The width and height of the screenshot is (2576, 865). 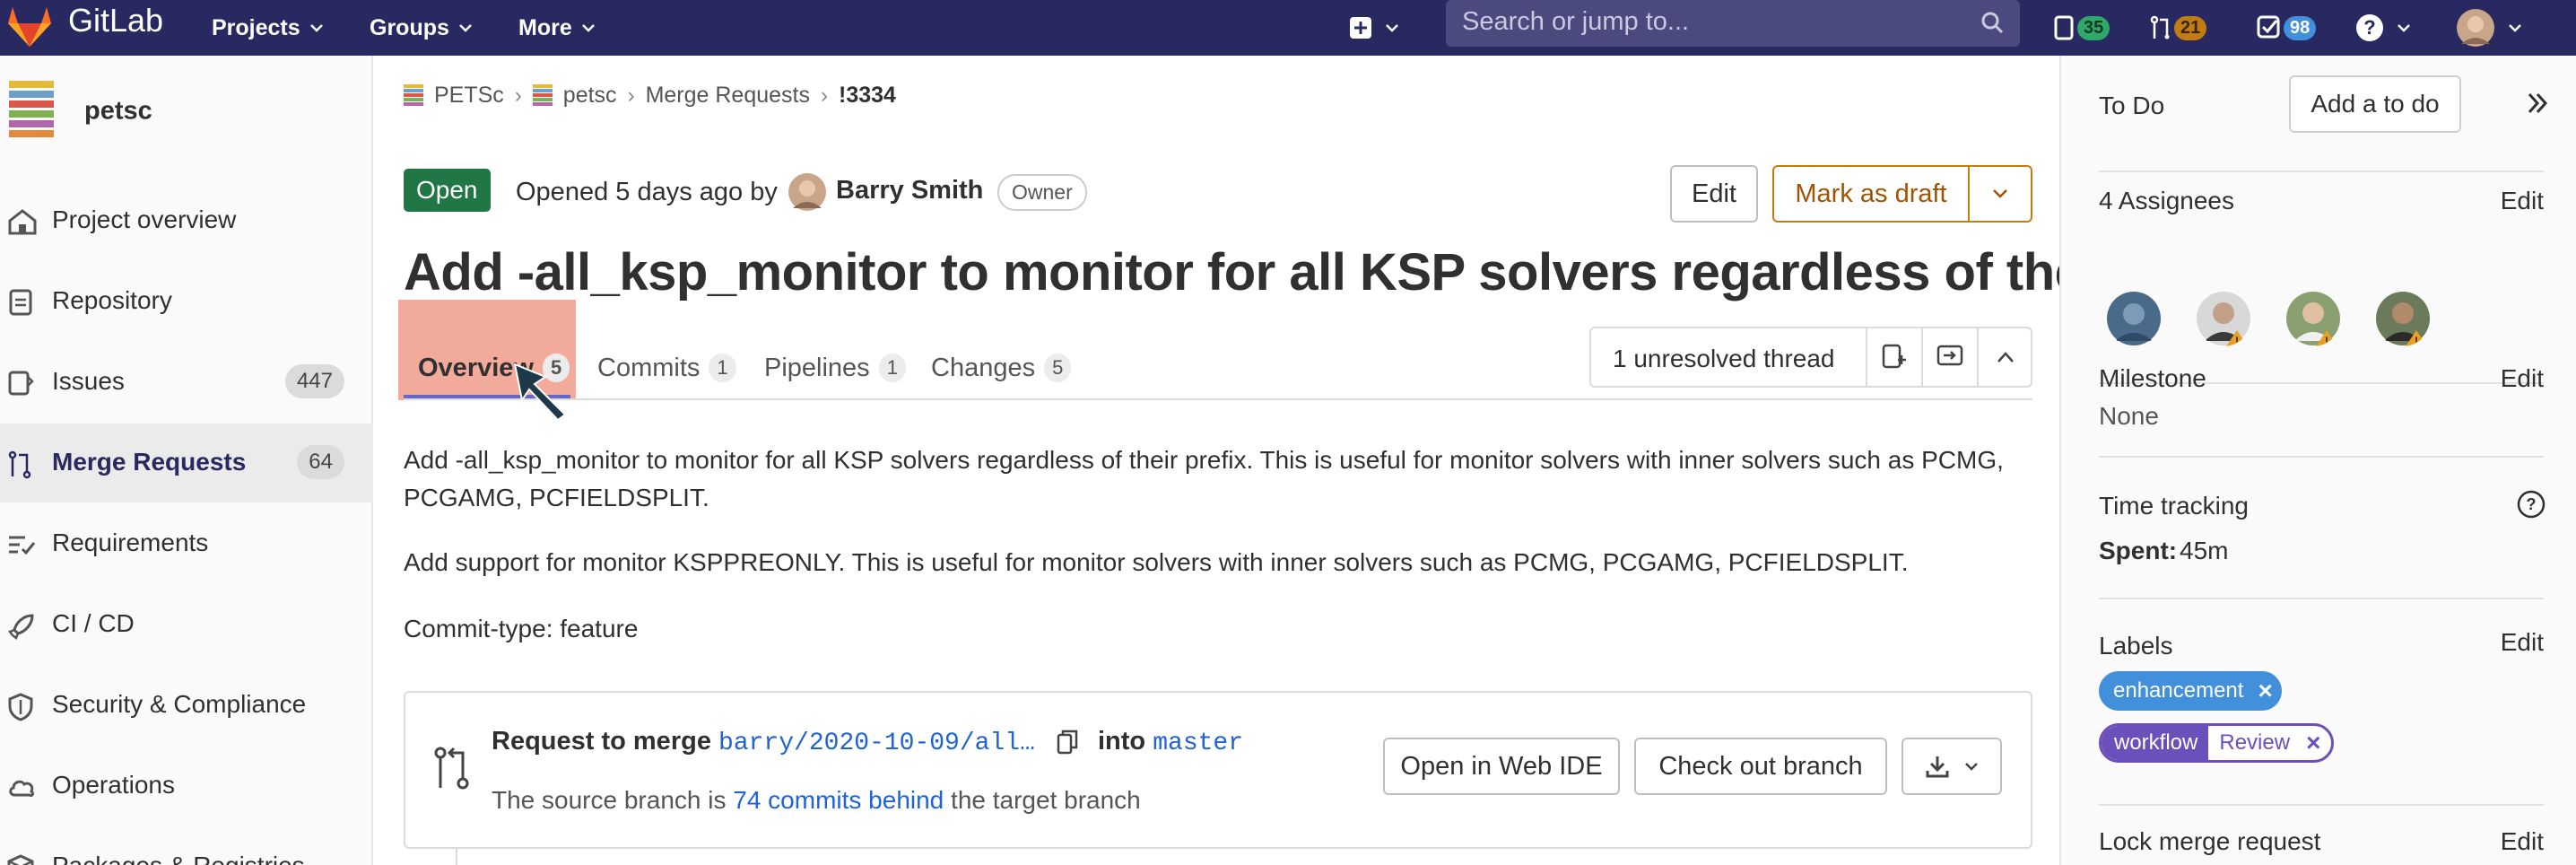 What do you see at coordinates (186, 846) in the screenshot?
I see `sidebar-item-packages-registries: Packages & Registries` at bounding box center [186, 846].